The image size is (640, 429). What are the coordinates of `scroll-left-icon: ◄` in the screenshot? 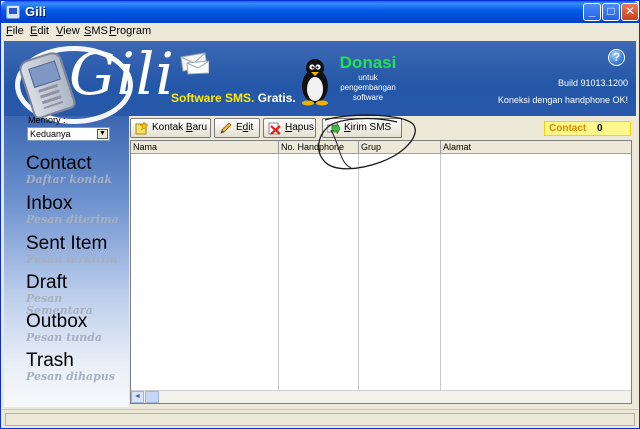 It's located at (137, 397).